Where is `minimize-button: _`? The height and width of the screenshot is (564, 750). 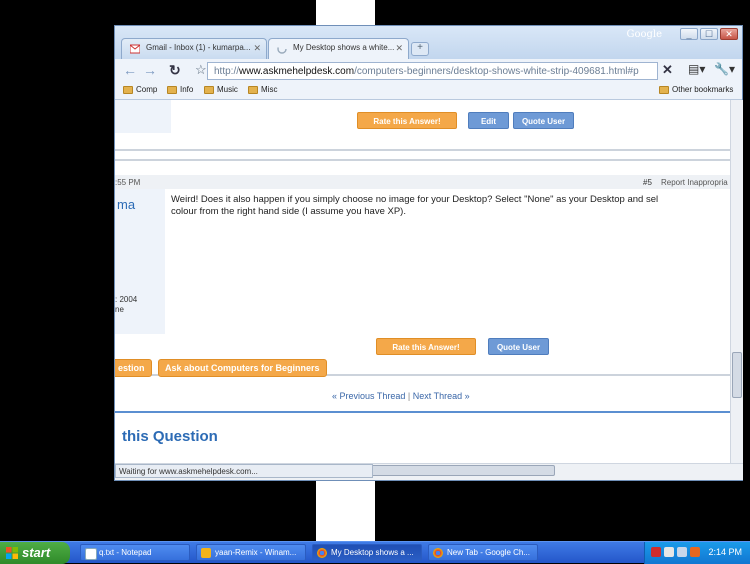
minimize-button: _ is located at coordinates (689, 34).